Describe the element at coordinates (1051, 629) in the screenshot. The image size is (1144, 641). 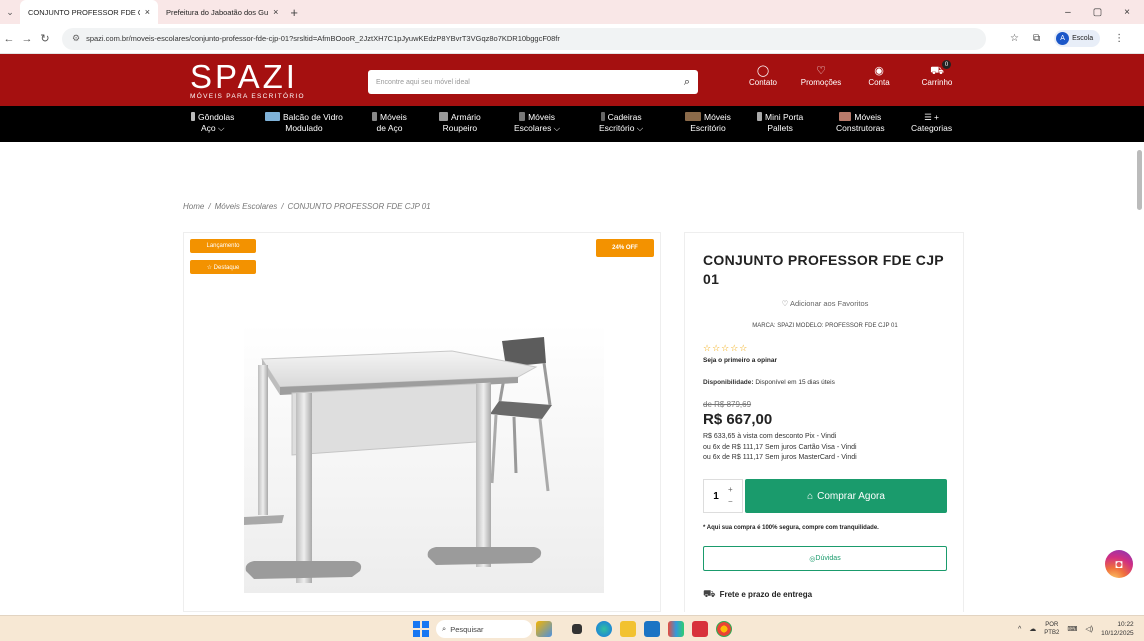
I see `language-indicator: POR PTB2` at that location.